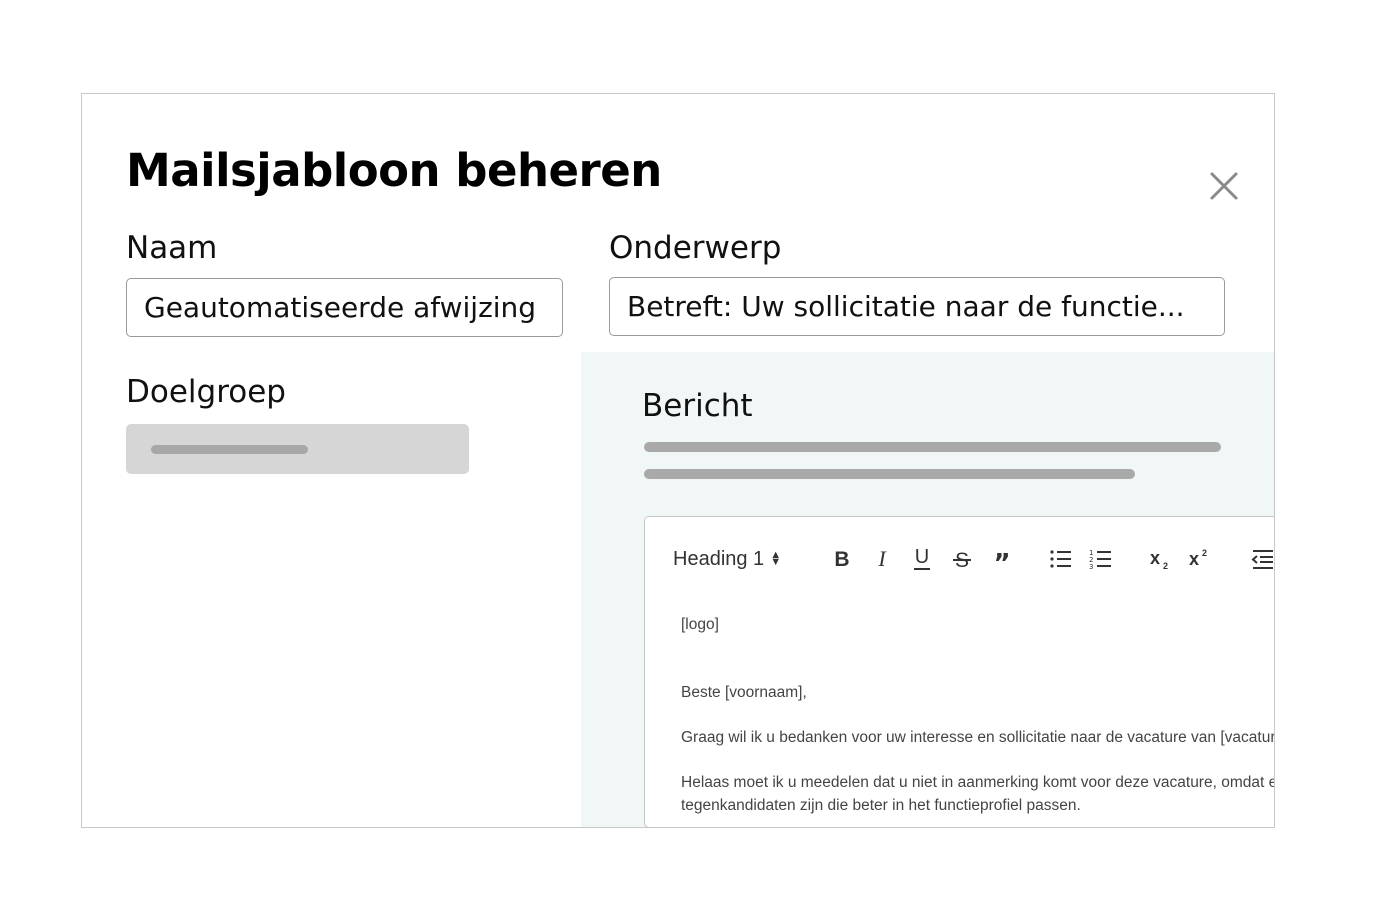  I want to click on svg-text: U, so click(922, 557).